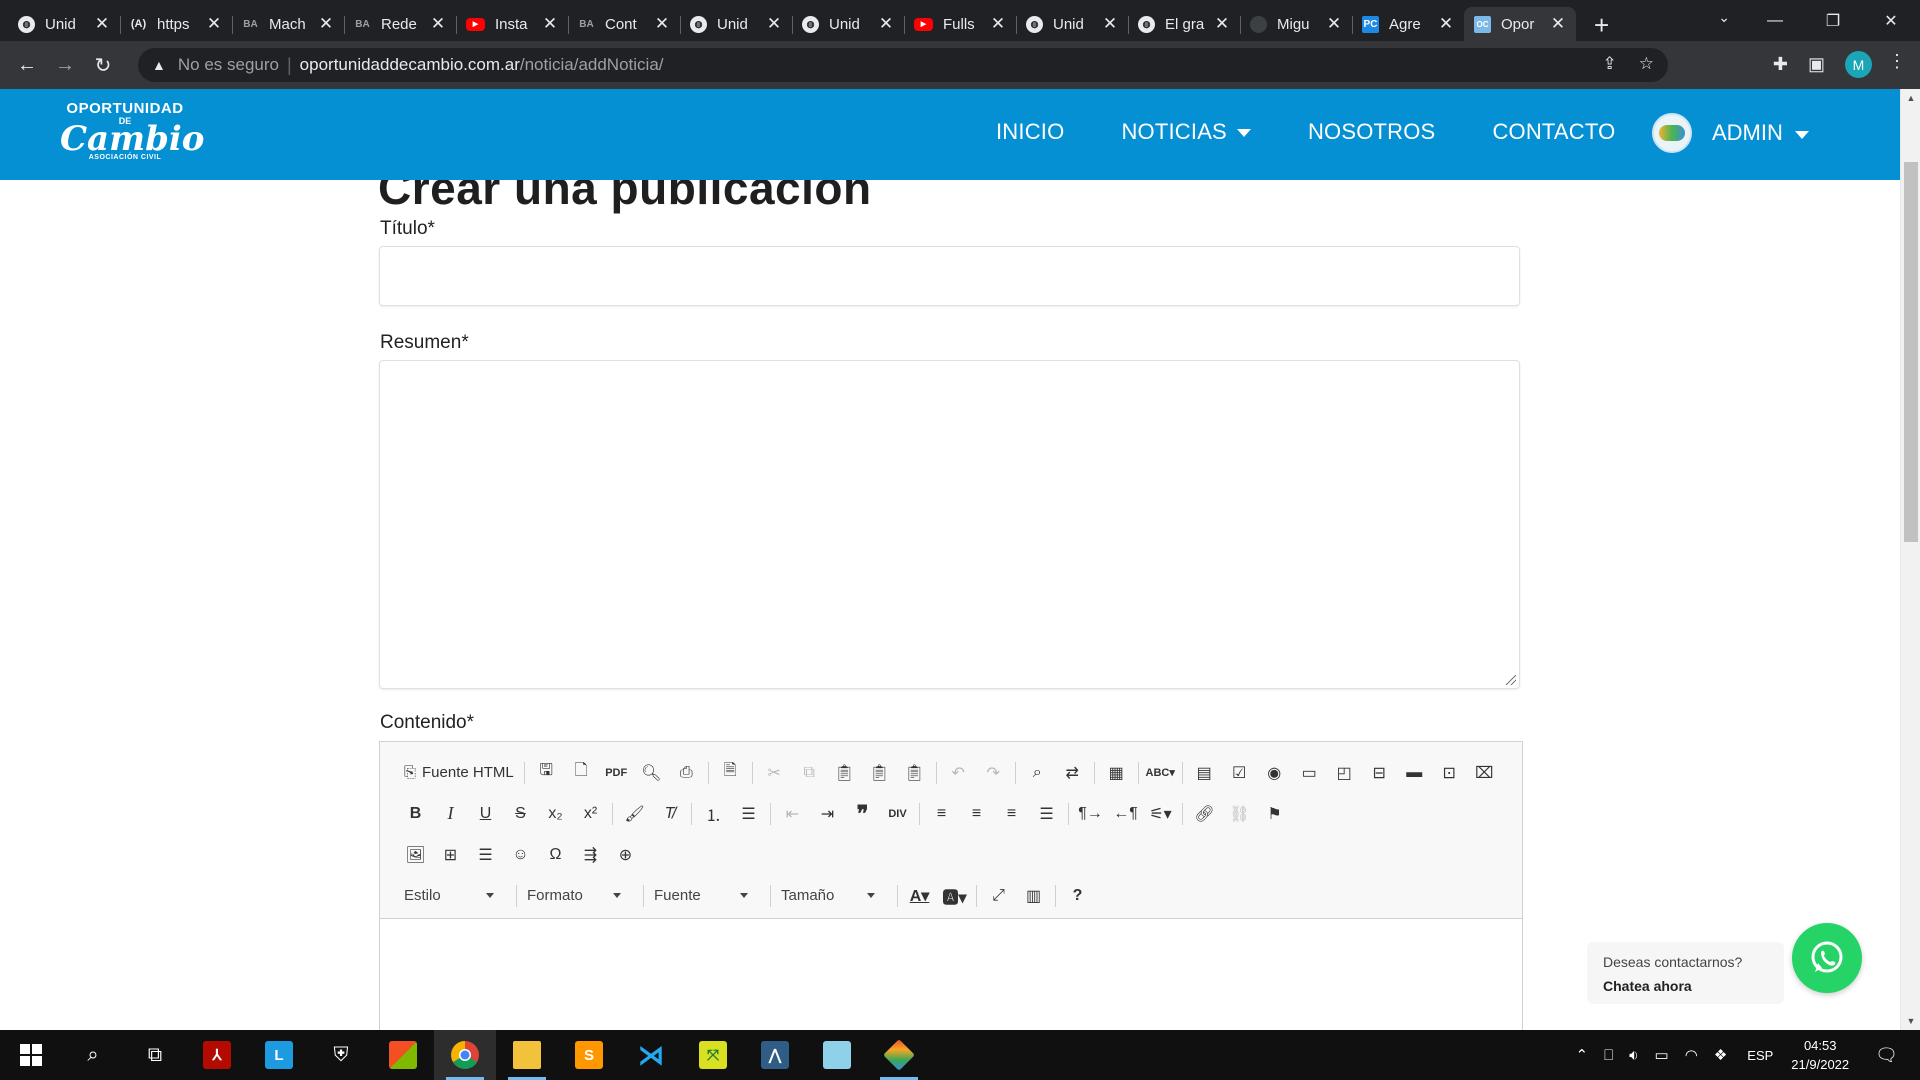  What do you see at coordinates (341, 1055) in the screenshot?
I see `security-shield-icon: ⛨` at bounding box center [341, 1055].